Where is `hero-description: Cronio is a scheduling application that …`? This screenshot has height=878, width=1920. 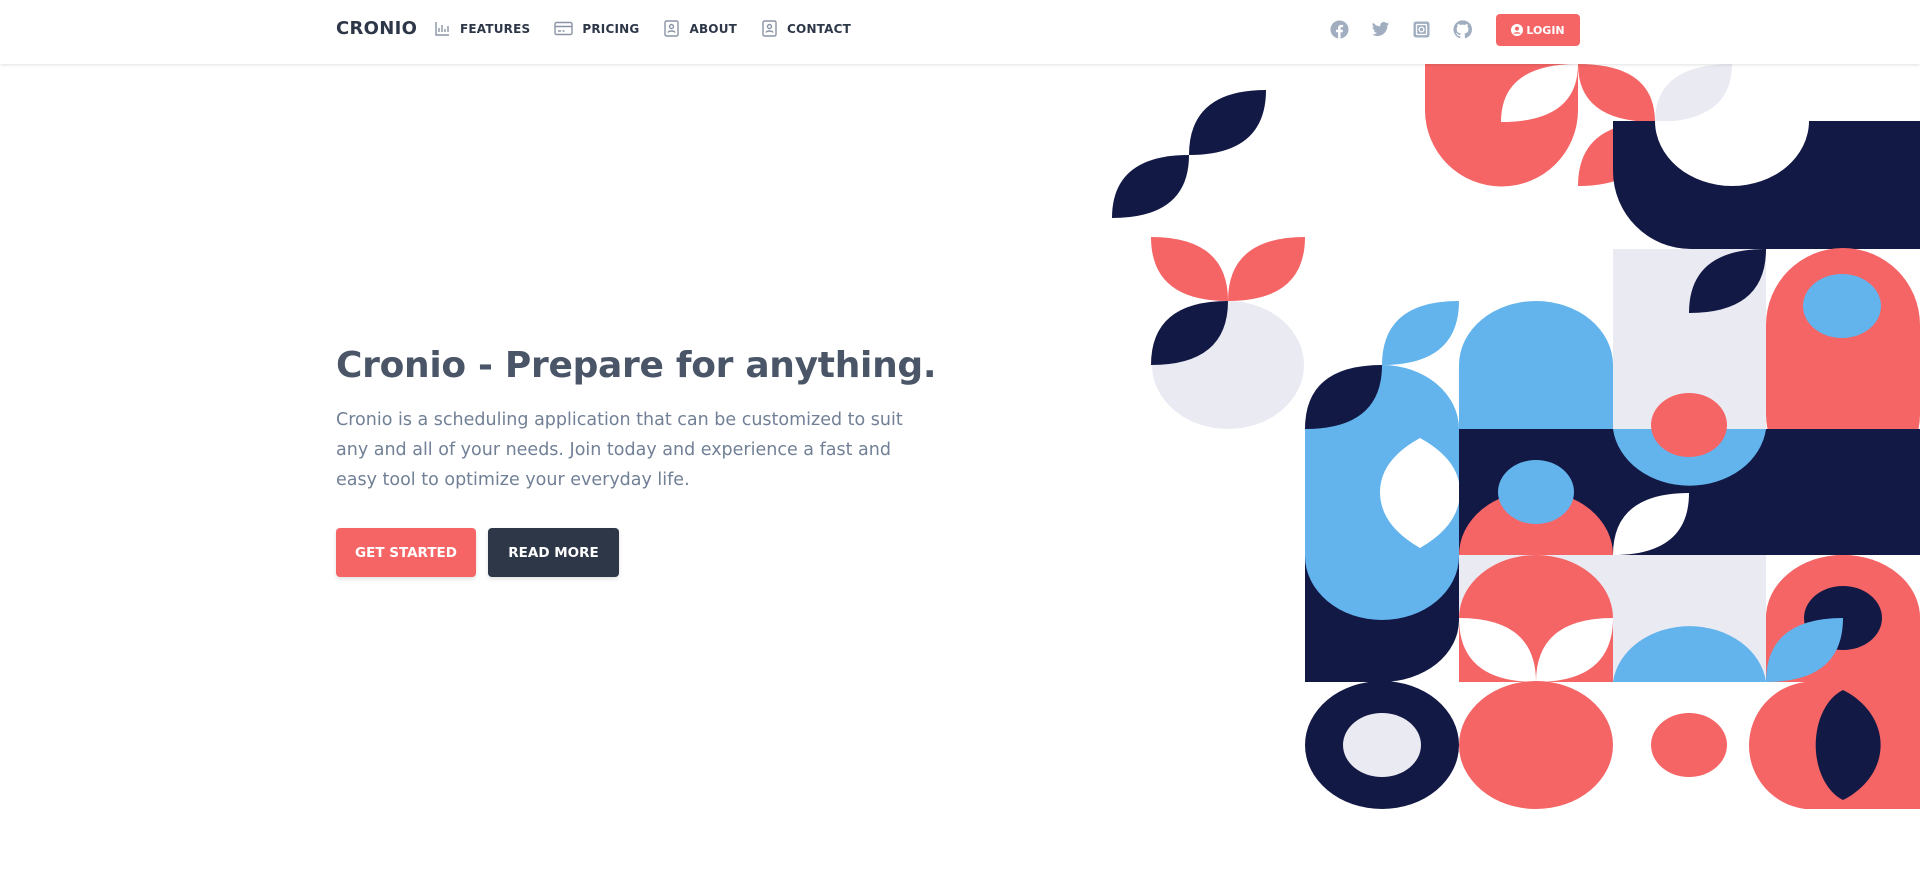 hero-description: Cronio is a scheduling application that … is located at coordinates (619, 450).